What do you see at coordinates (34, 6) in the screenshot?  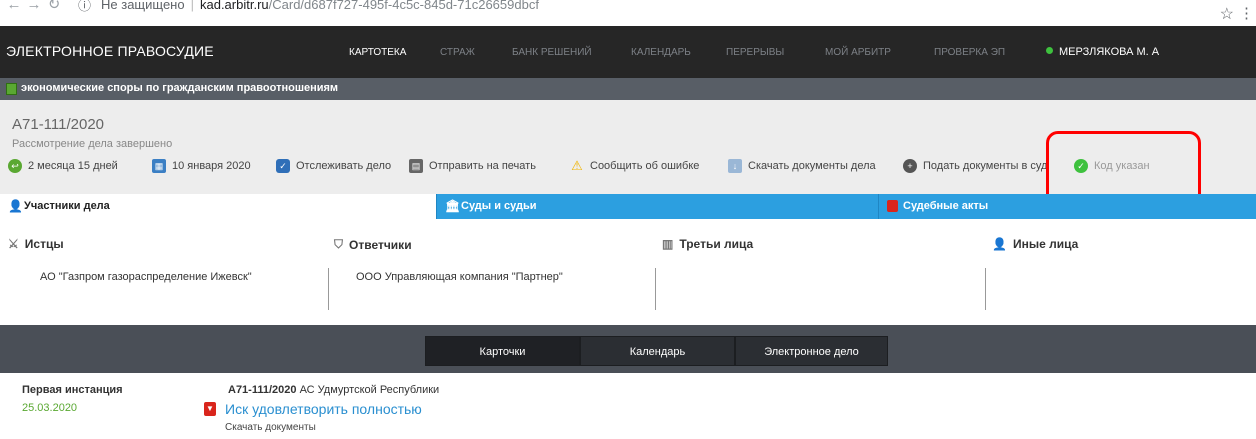 I see `forward-arrow-icon: →` at bounding box center [34, 6].